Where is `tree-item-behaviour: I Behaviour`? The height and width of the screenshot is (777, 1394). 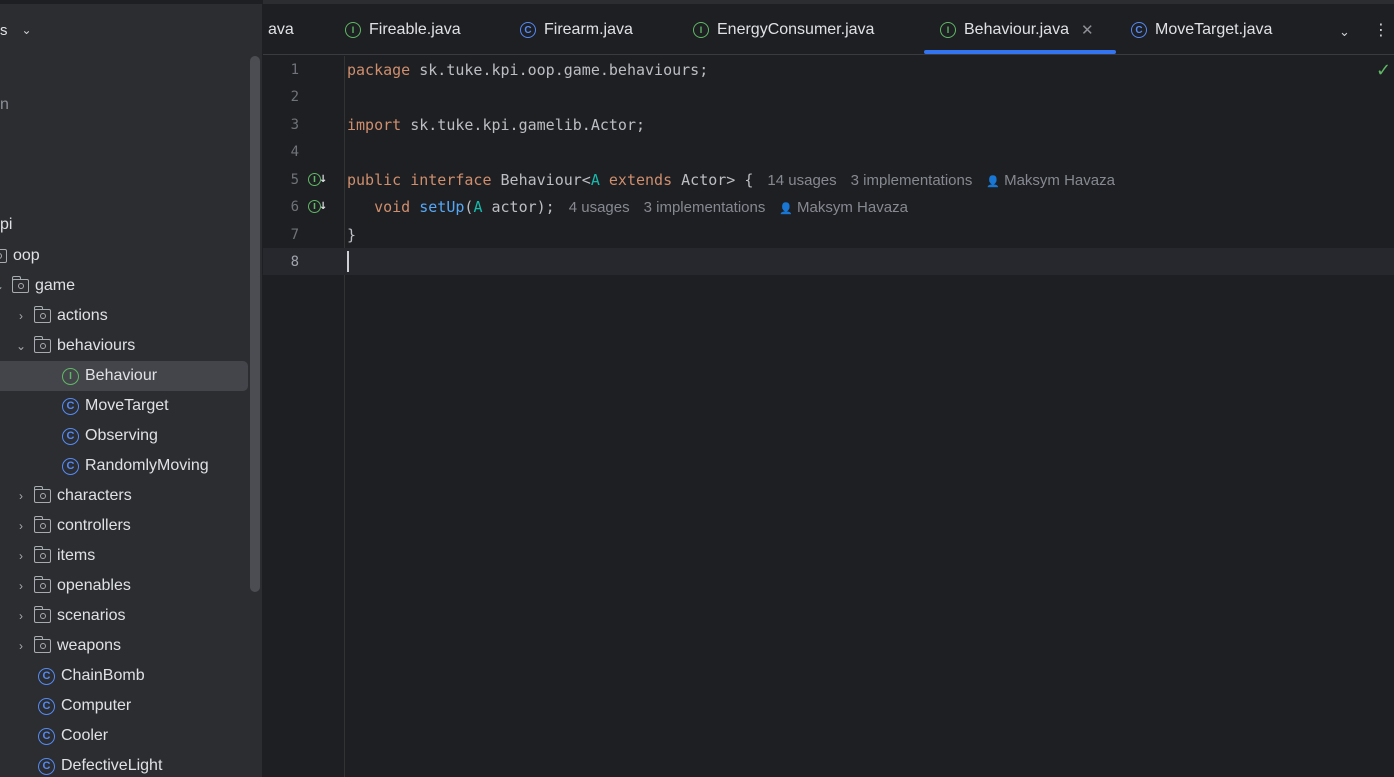 tree-item-behaviour: I Behaviour is located at coordinates (124, 376).